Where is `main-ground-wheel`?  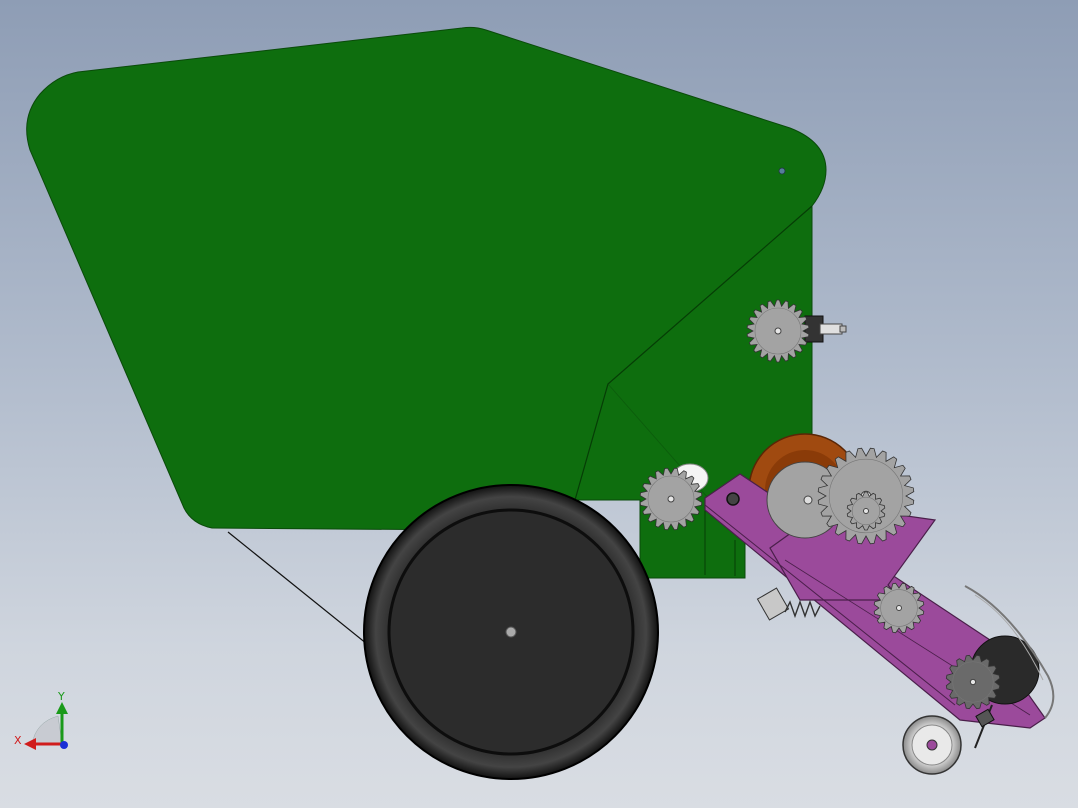
main-ground-wheel is located at coordinates (511, 632).